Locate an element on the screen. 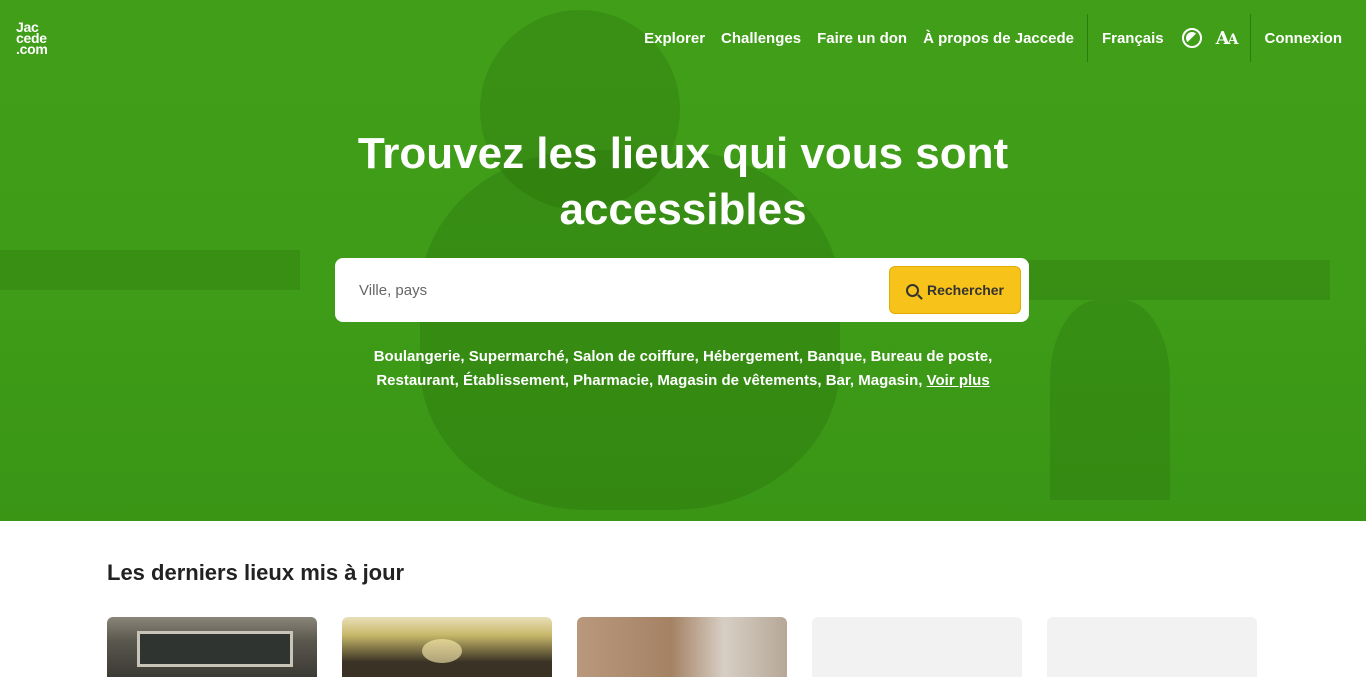 The image size is (1366, 677). logo-line-3: .com is located at coordinates (32, 49).